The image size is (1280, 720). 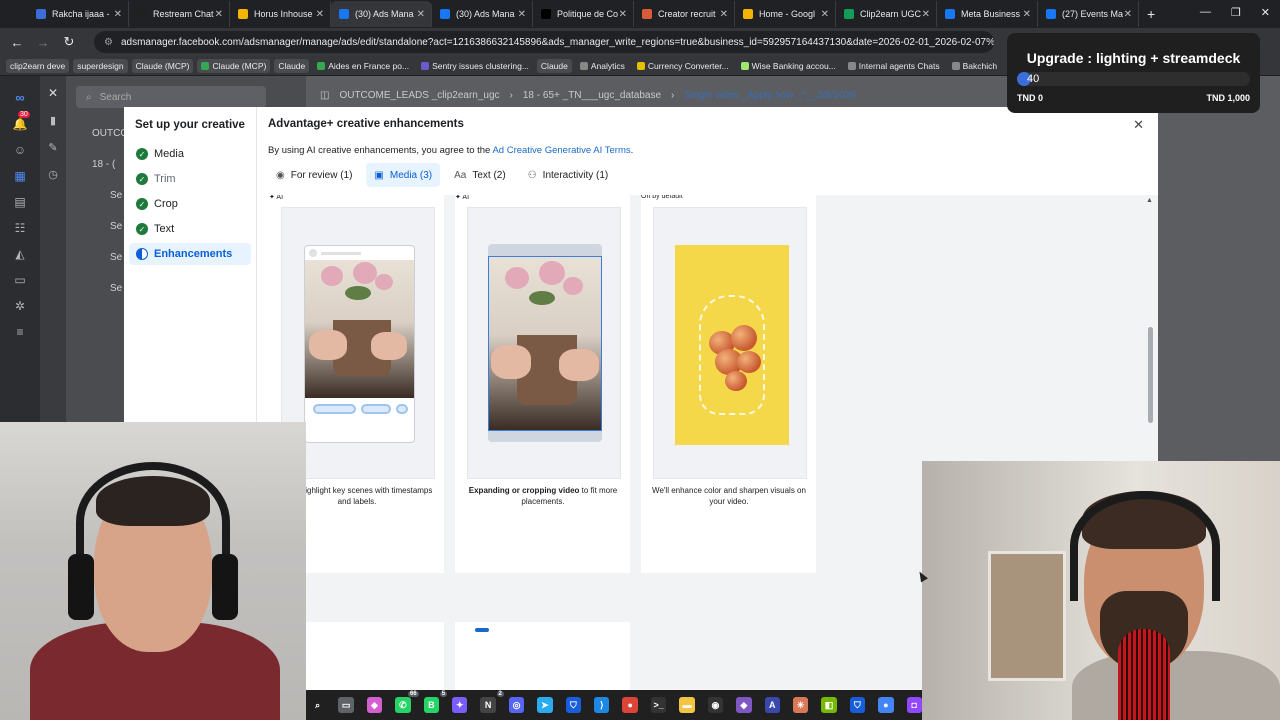 I want to click on step-crop: ✓ Crop, so click(x=190, y=204).